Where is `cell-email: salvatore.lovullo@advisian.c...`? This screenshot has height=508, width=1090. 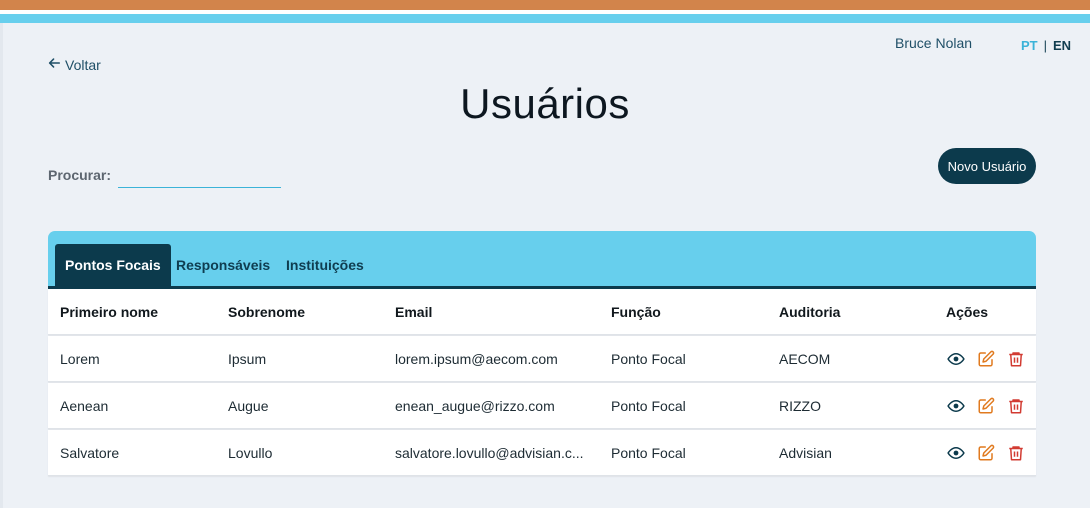
cell-email: salvatore.lovullo@advisian.c... is located at coordinates (489, 453).